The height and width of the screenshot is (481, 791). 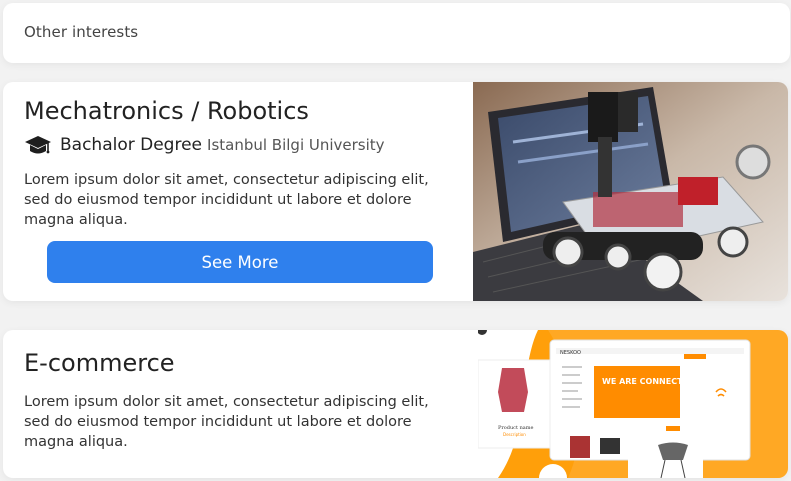 I want to click on brand-text: NESKOO, so click(x=570, y=353).